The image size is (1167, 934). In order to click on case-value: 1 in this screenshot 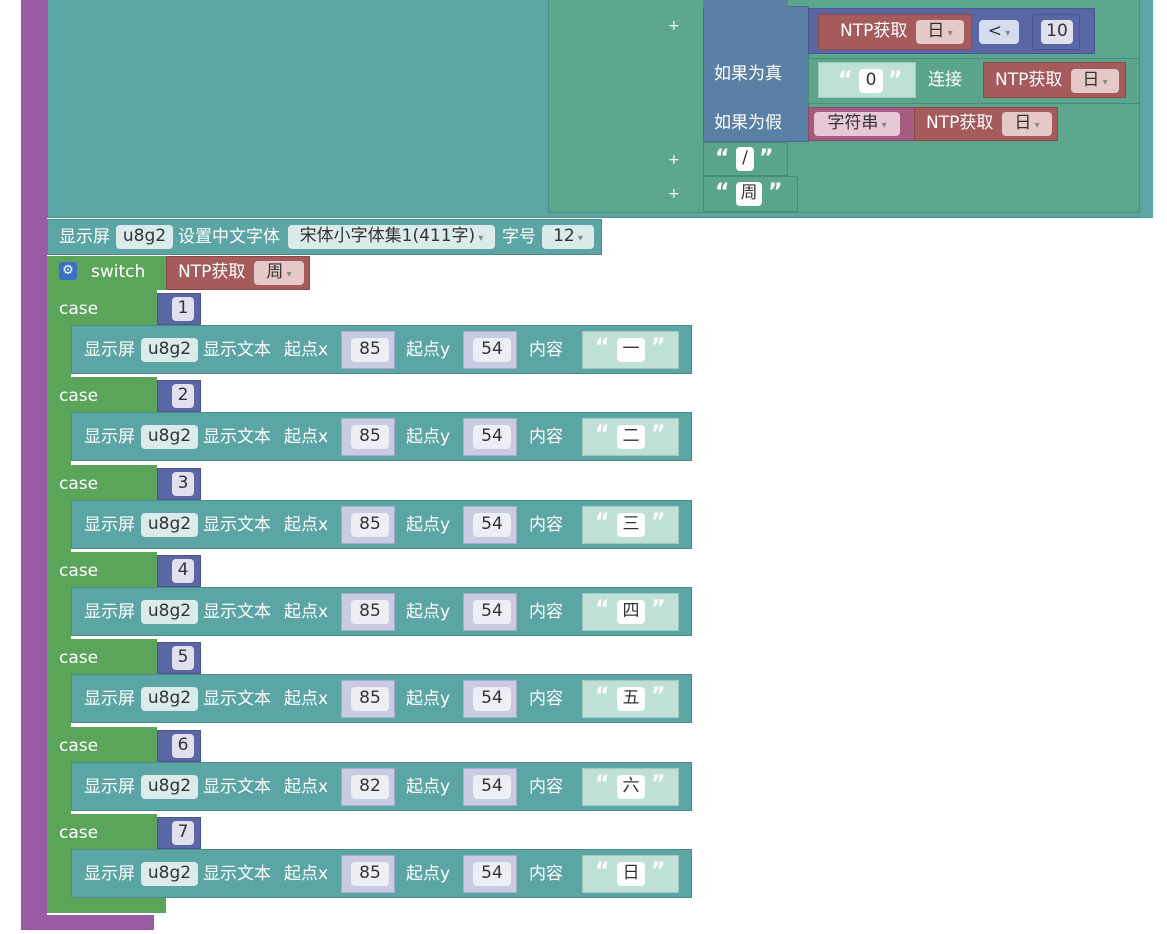, I will do `click(183, 309)`.